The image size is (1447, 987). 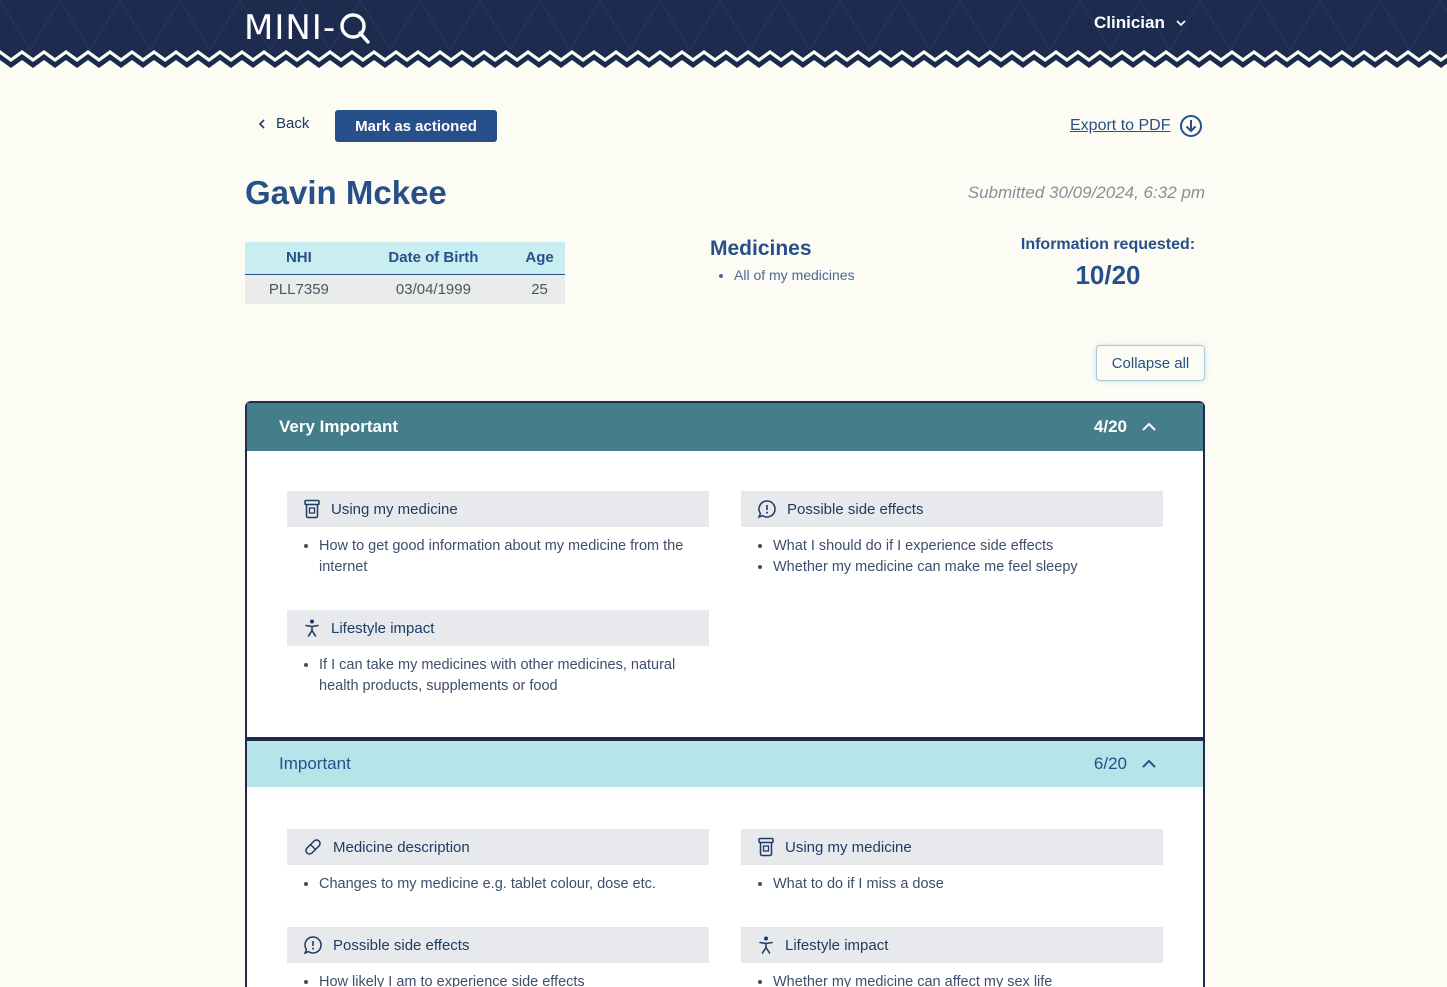 I want to click on medicine-item: All of my medicines, so click(x=794, y=275).